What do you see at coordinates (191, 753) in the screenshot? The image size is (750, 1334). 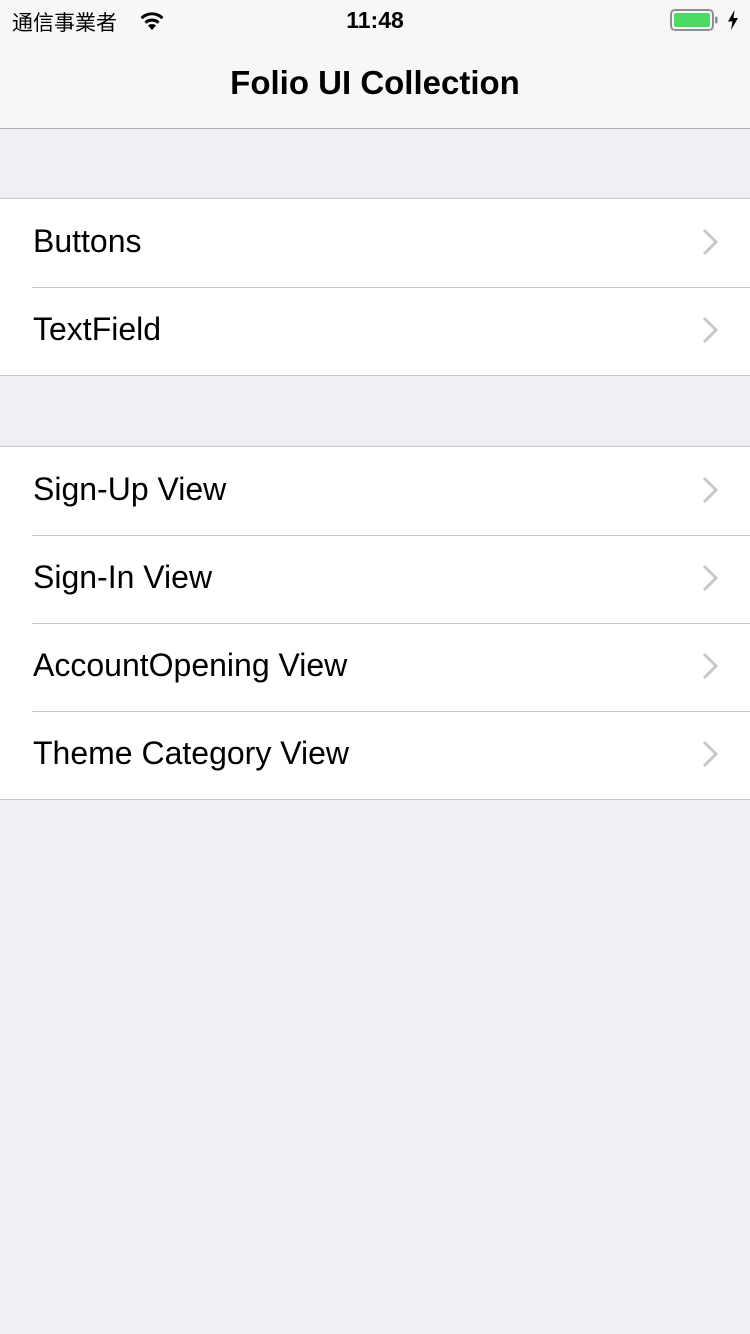 I see `list-item-label: Theme Category View` at bounding box center [191, 753].